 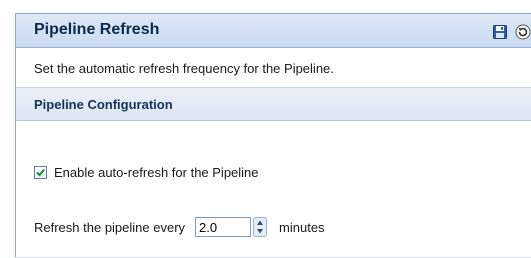 I want to click on section-header-pipeline-configuration: Pipeline Configuration, so click(x=273, y=104).